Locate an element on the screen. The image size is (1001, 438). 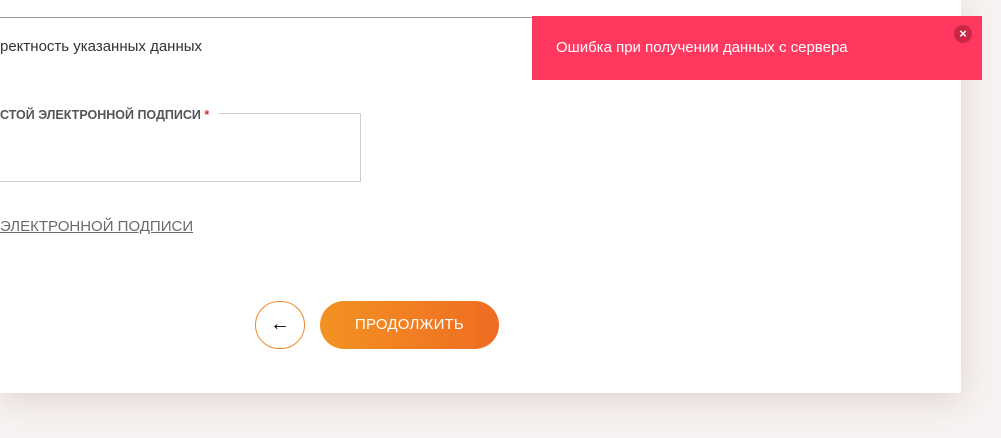
signature-field-label: СТОЙ ЭЛЕКТРОННОЙ ПОДПИСИ * is located at coordinates (110, 115).